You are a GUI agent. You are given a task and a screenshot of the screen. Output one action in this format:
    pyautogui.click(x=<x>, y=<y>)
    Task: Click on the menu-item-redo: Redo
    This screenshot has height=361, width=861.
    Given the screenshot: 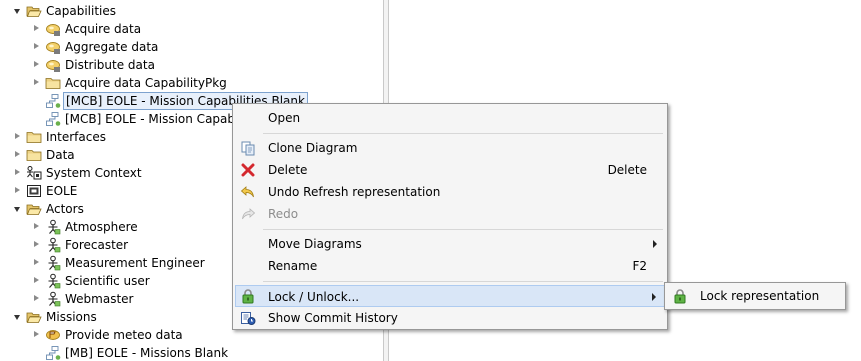 What is the action you would take?
    pyautogui.click(x=450, y=214)
    